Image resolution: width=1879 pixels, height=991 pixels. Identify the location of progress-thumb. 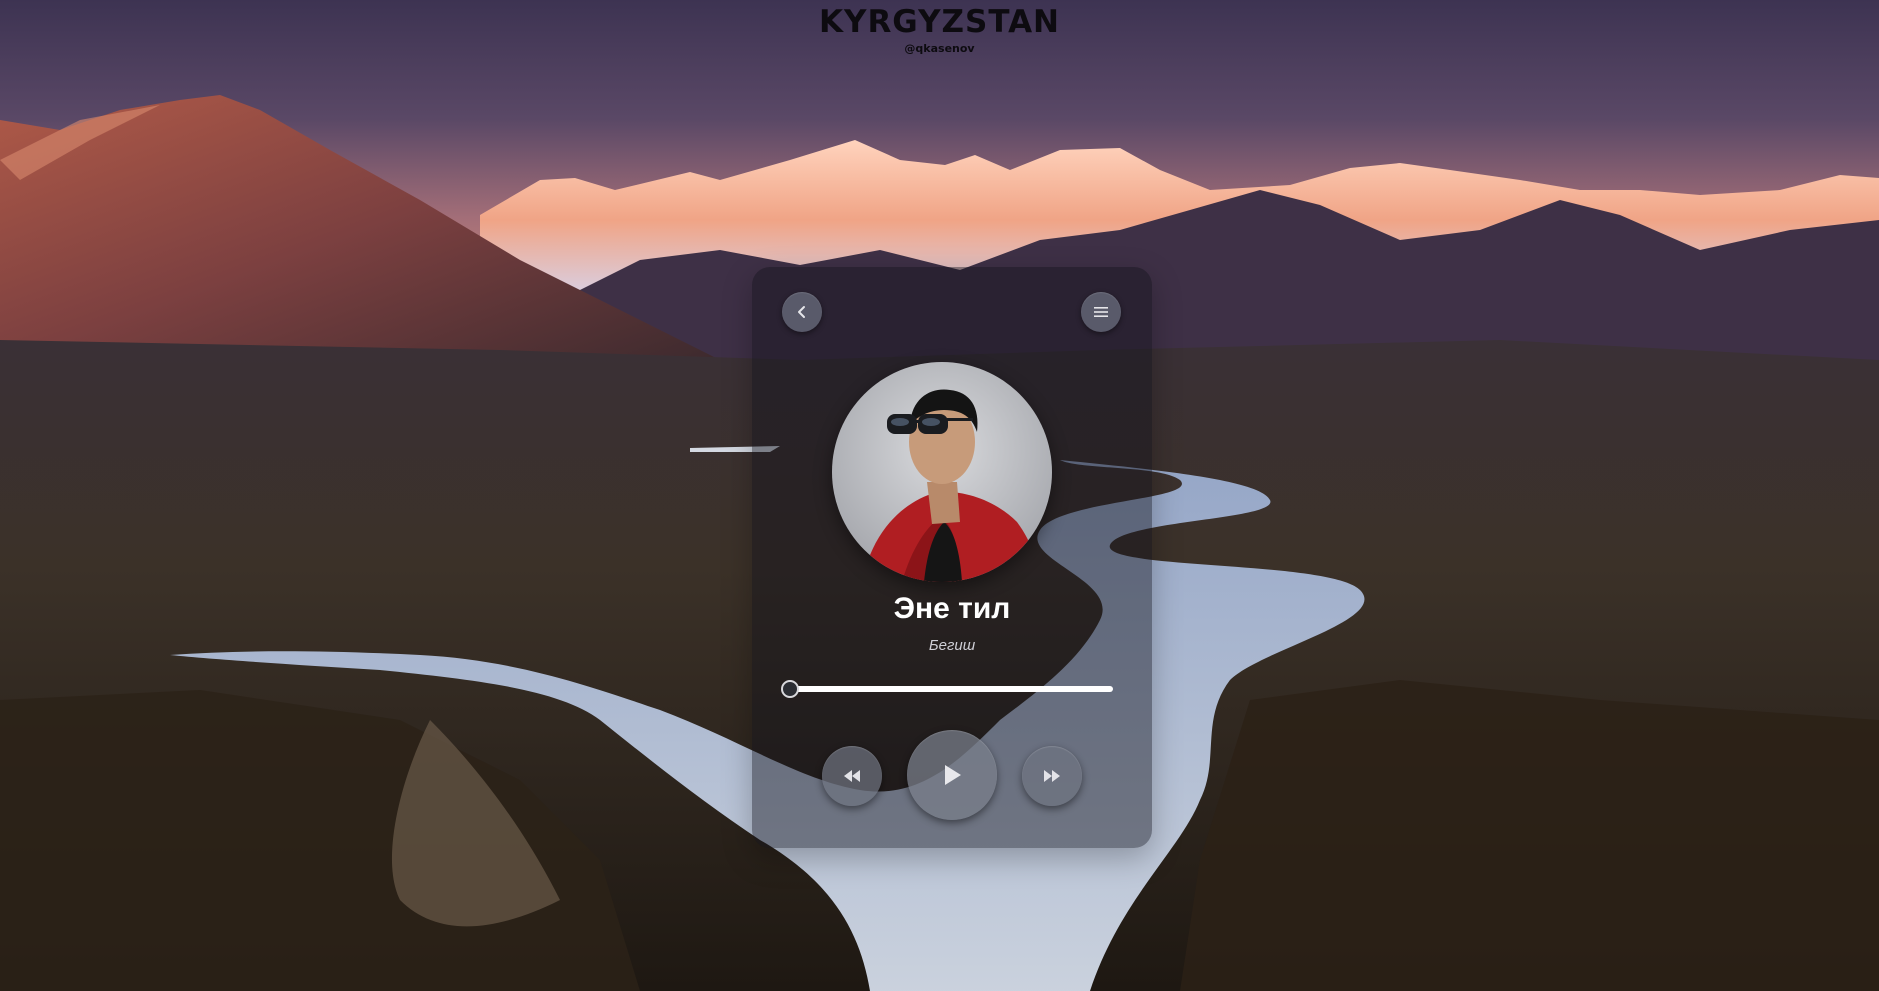
(790, 689).